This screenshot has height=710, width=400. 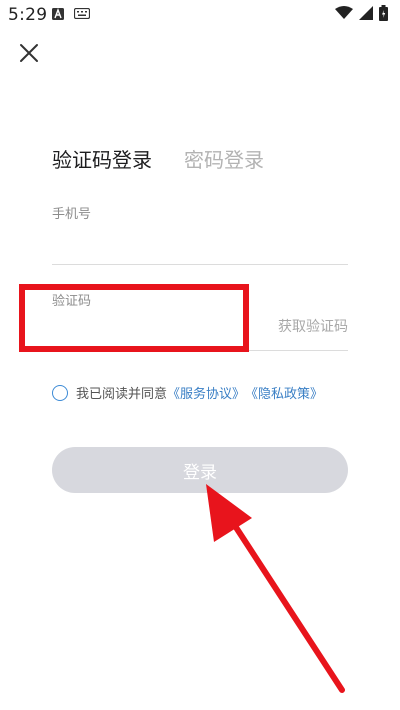 I want to click on arrow-shaft, so click(x=284, y=601).